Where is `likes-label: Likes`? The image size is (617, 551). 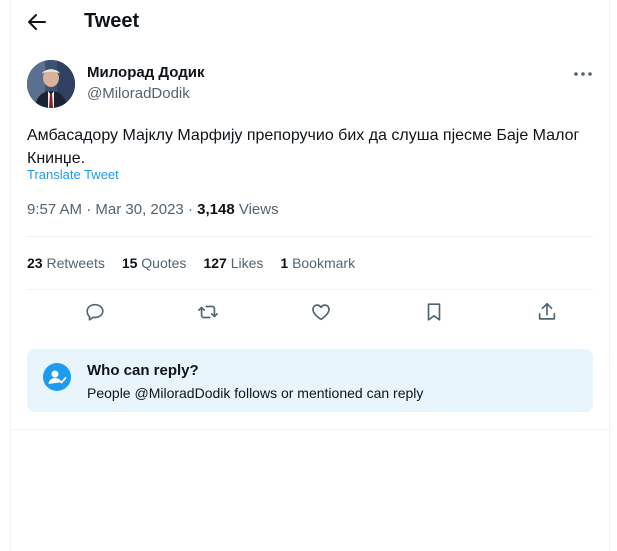 likes-label: Likes is located at coordinates (247, 263).